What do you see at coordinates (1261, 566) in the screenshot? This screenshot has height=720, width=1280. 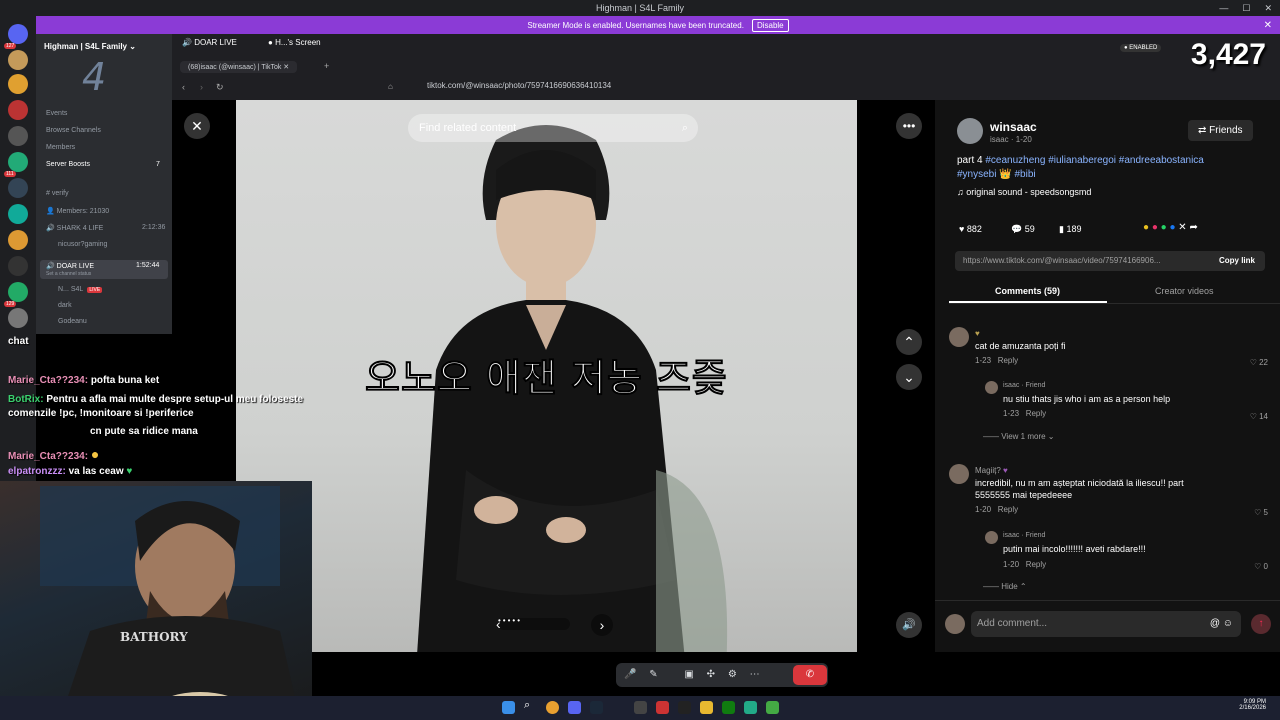 I see `comment-like: ♡ 0` at bounding box center [1261, 566].